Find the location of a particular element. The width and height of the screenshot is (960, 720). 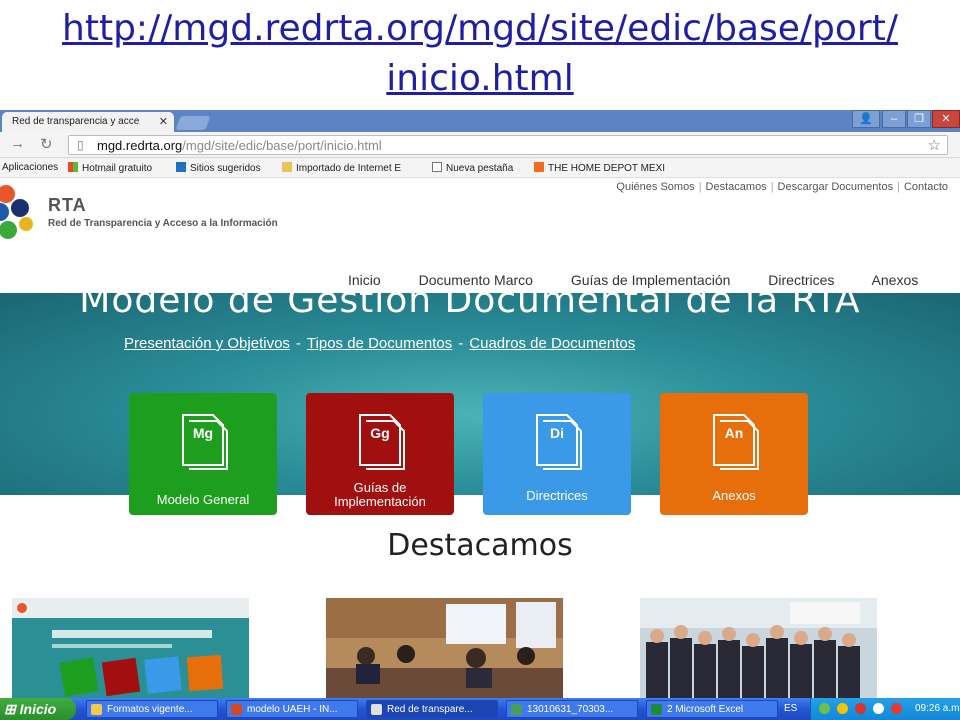

clock: 09:26 a.m is located at coordinates (937, 708).